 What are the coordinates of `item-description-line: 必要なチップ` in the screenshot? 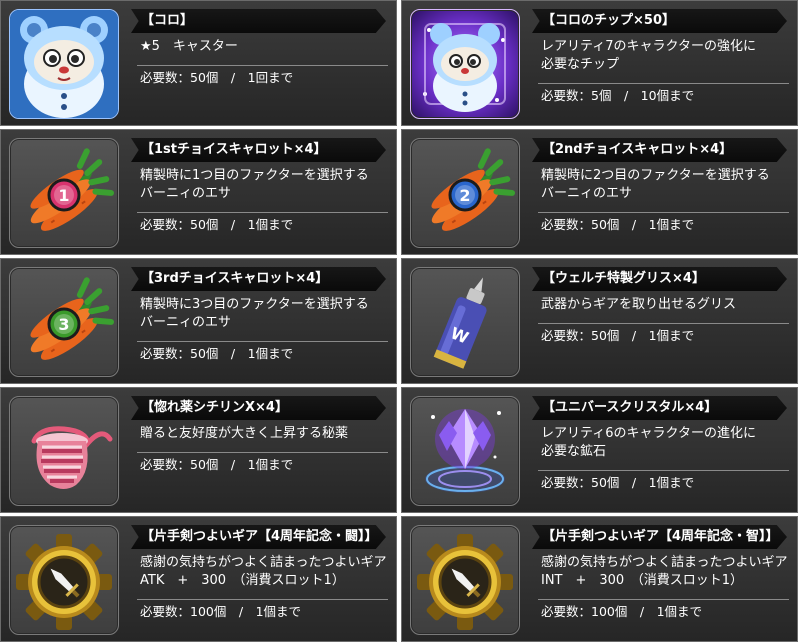 It's located at (580, 64).